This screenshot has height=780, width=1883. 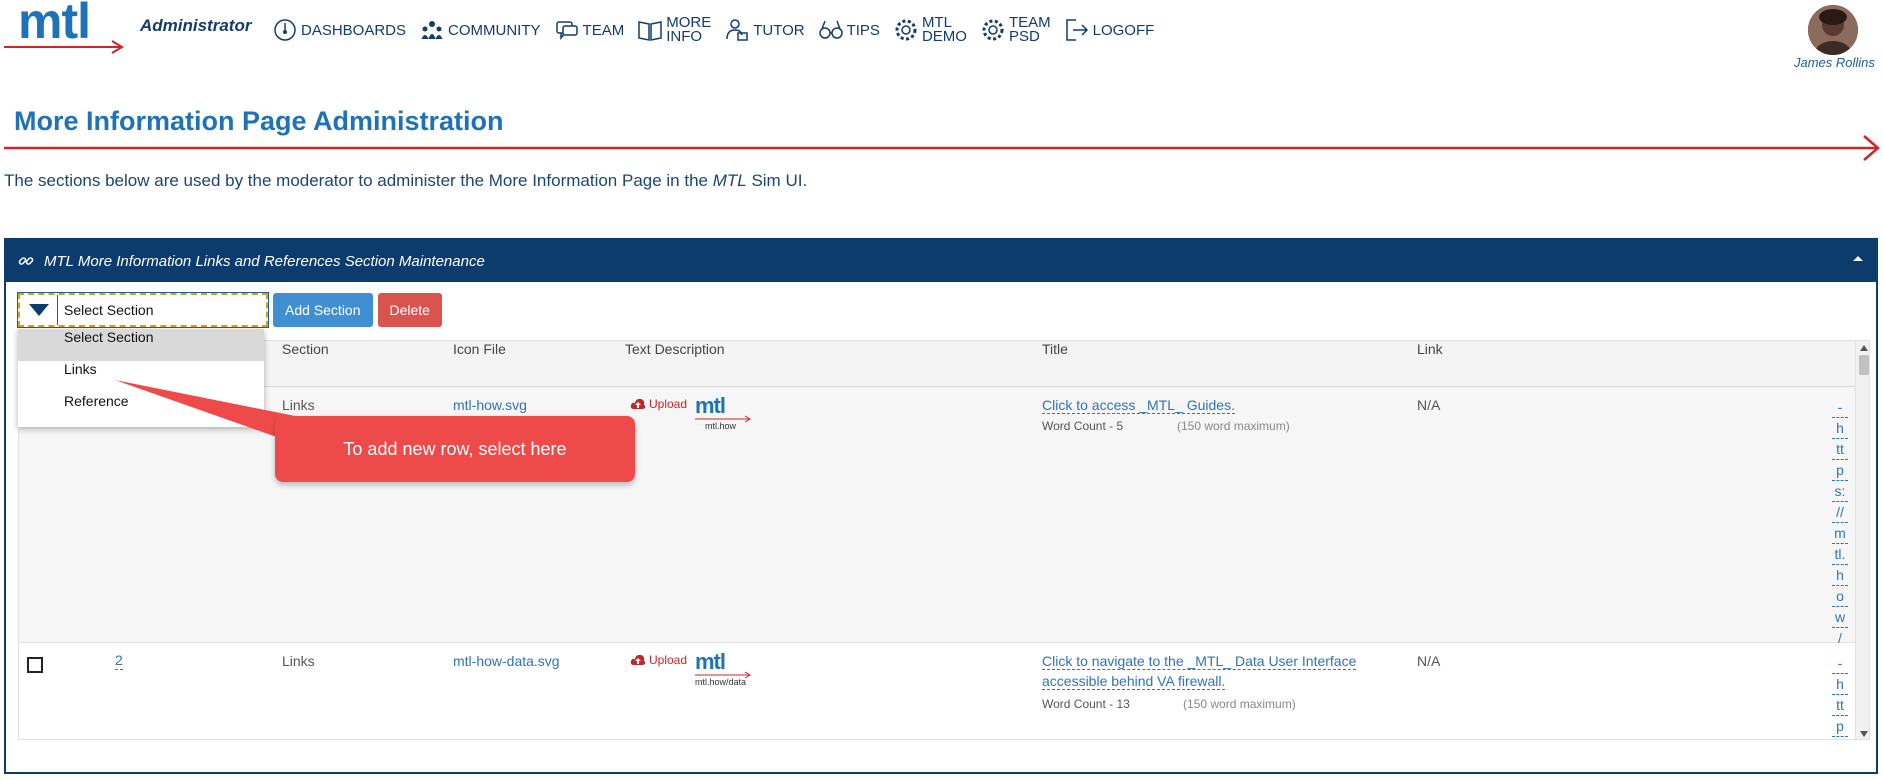 I want to click on header-icon-file: Icon File, so click(x=531, y=364).